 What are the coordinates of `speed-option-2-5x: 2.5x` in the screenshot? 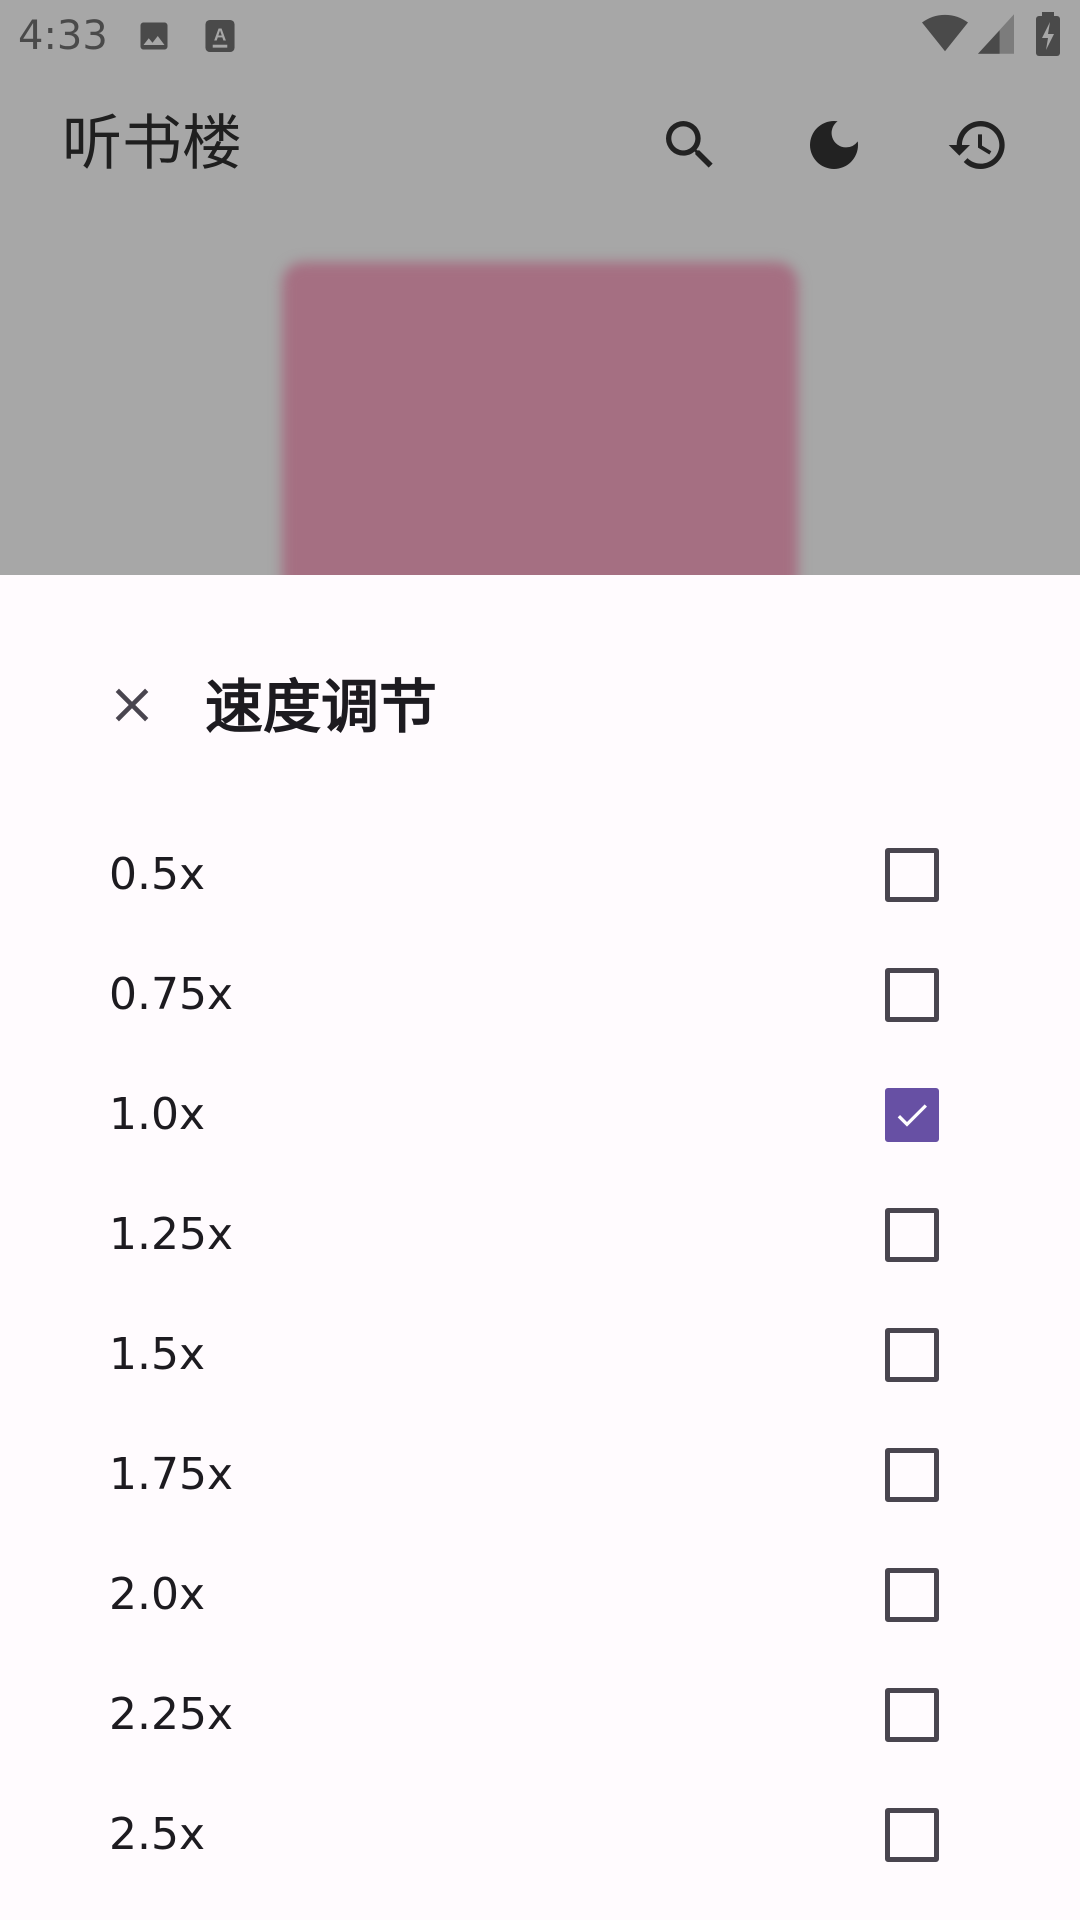 It's located at (540, 1835).